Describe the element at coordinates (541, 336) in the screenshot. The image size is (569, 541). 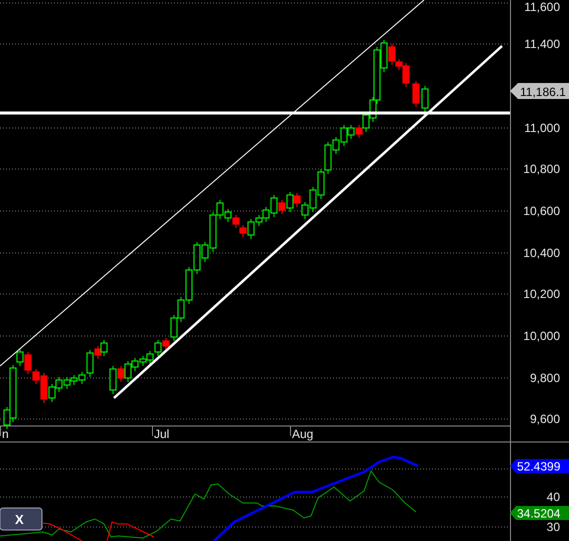
I see `price-axis-label: 10,000` at that location.